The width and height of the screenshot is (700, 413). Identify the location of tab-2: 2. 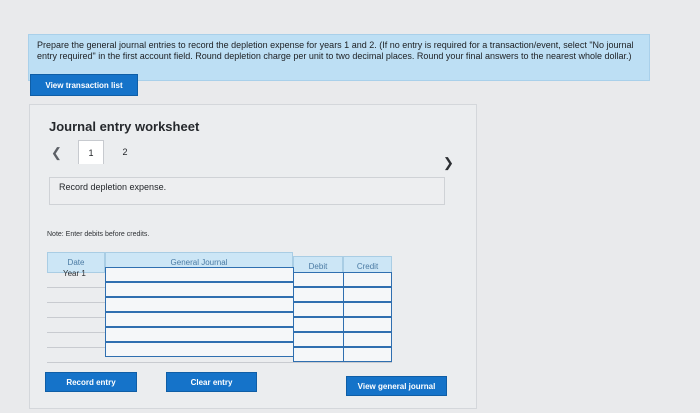
(125, 152).